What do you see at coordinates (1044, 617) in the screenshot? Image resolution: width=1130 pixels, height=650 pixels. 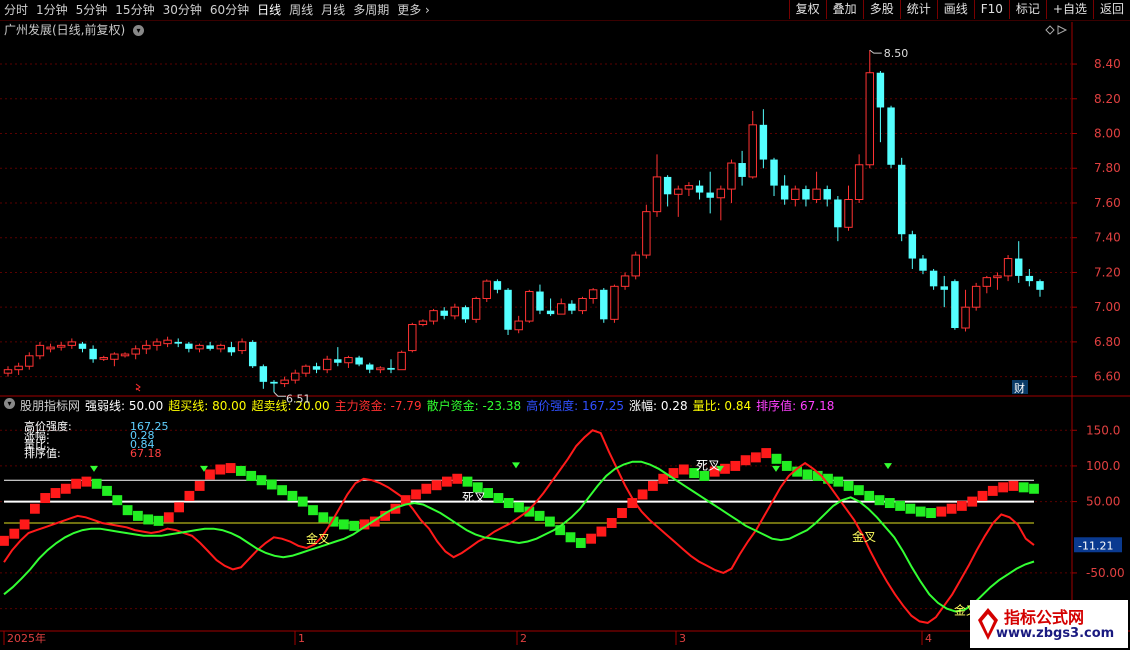 I see `watermark-title: 指标公式网` at bounding box center [1044, 617].